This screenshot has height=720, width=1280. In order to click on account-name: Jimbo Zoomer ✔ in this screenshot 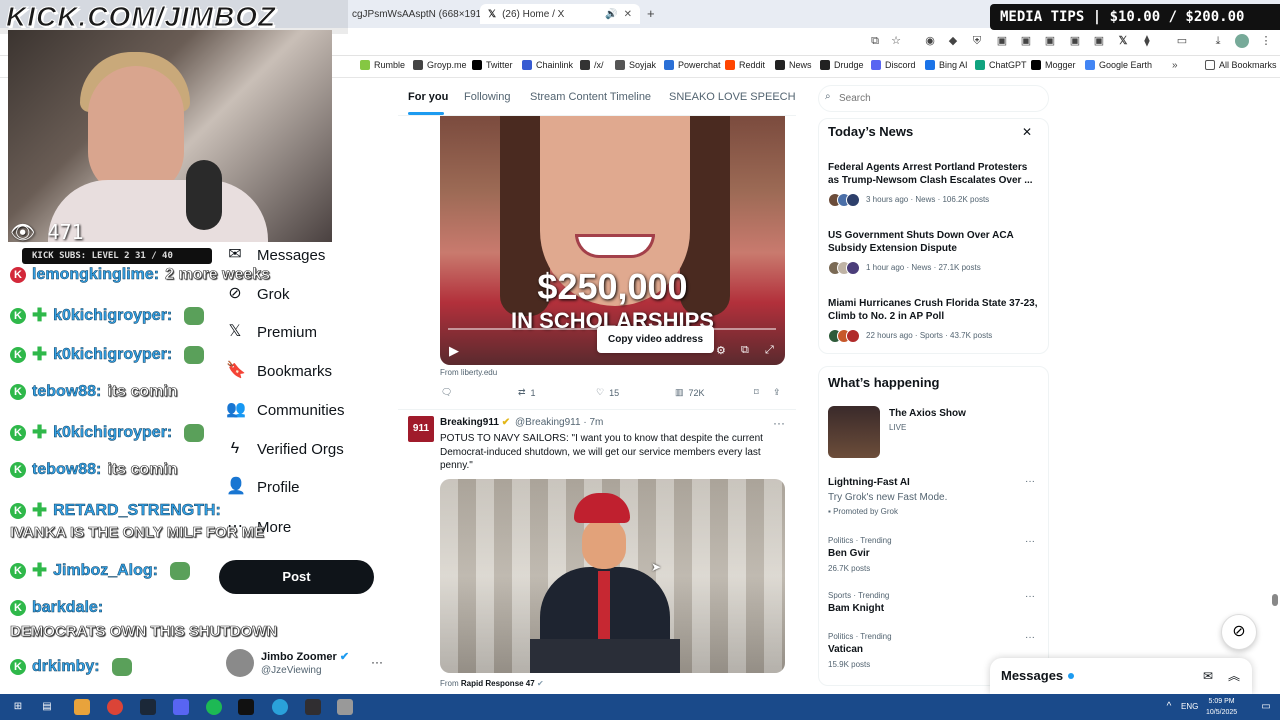, I will do `click(305, 656)`.